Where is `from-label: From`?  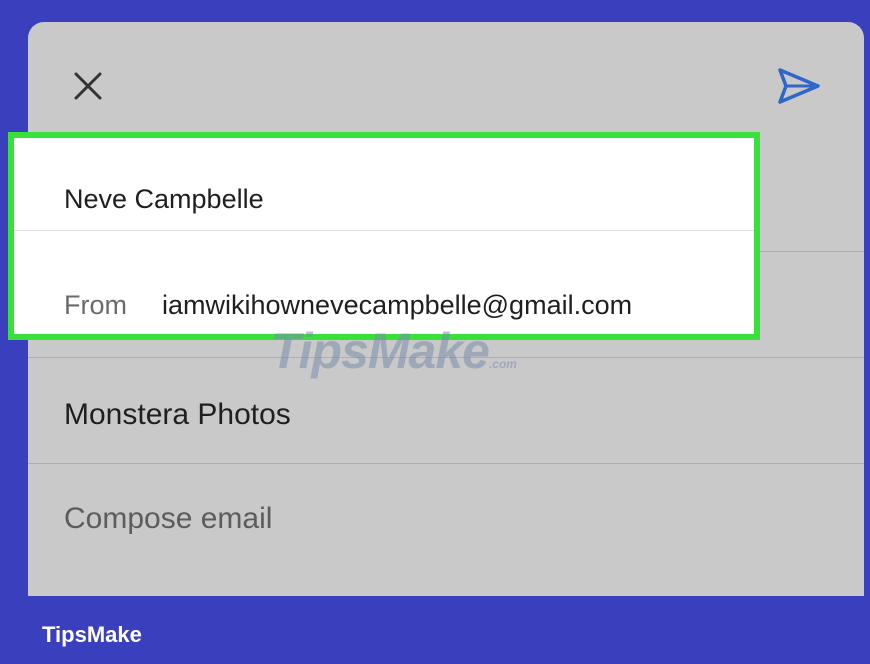 from-label: From is located at coordinates (95, 305).